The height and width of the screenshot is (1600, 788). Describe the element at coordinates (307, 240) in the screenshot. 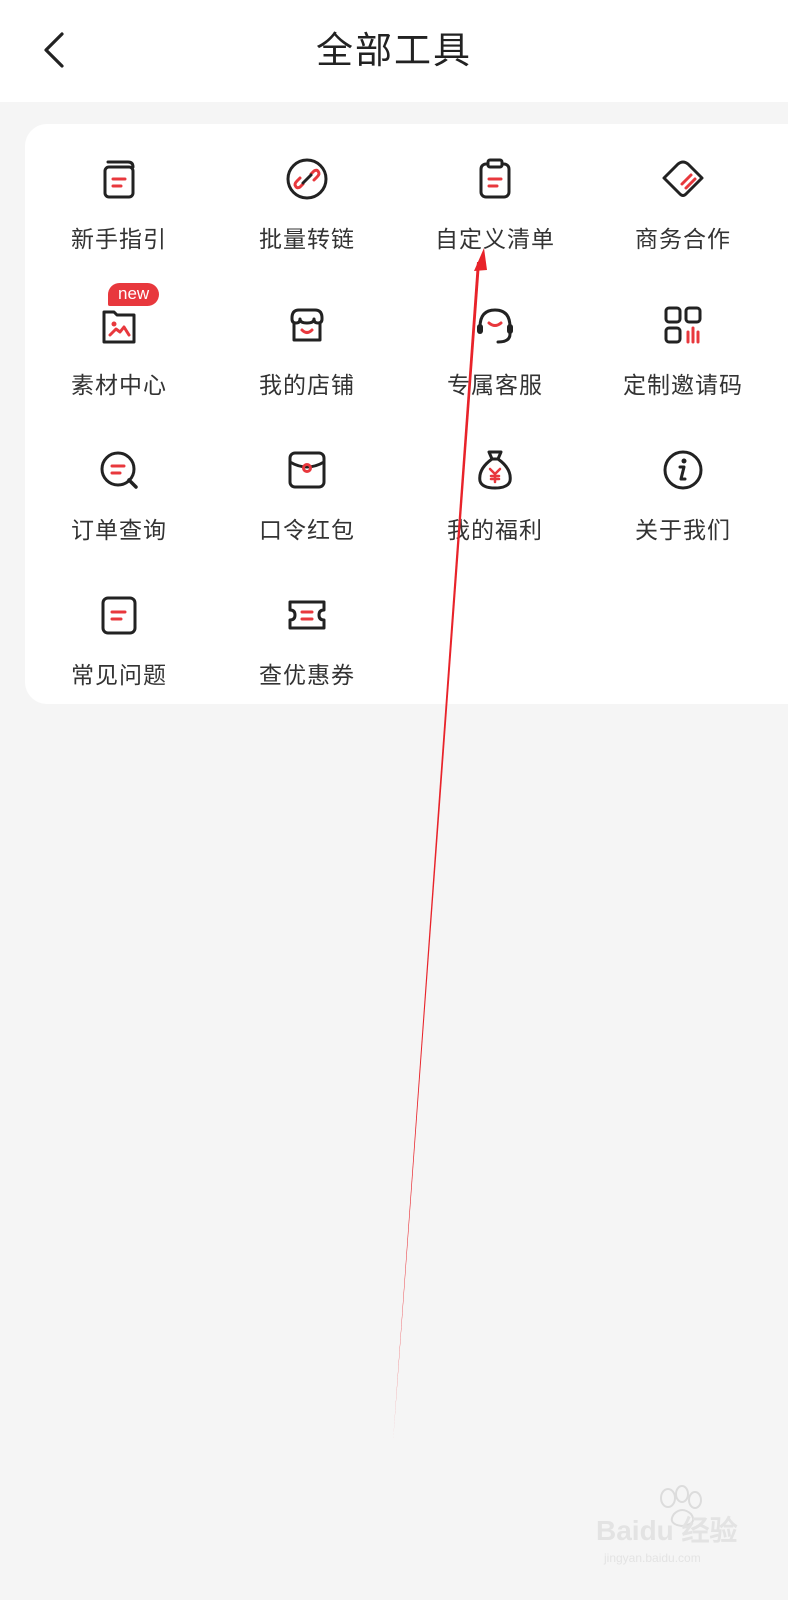

I see `tool-label: 批量转链` at that location.